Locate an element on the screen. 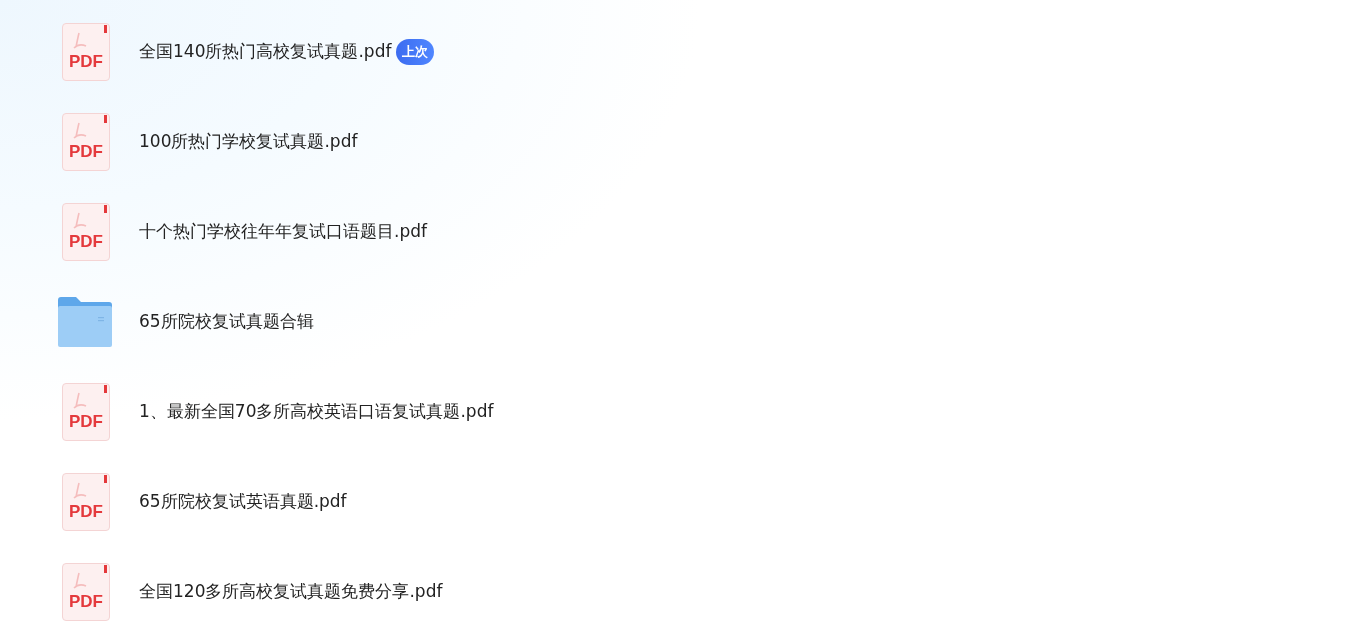  file-name: 全国140所热门高校复试真题.pdf is located at coordinates (265, 52).